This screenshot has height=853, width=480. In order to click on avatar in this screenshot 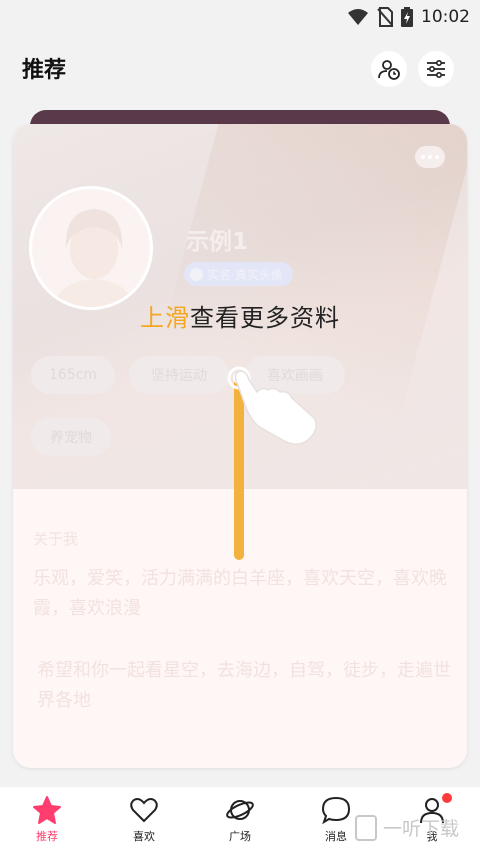, I will do `click(91, 248)`.